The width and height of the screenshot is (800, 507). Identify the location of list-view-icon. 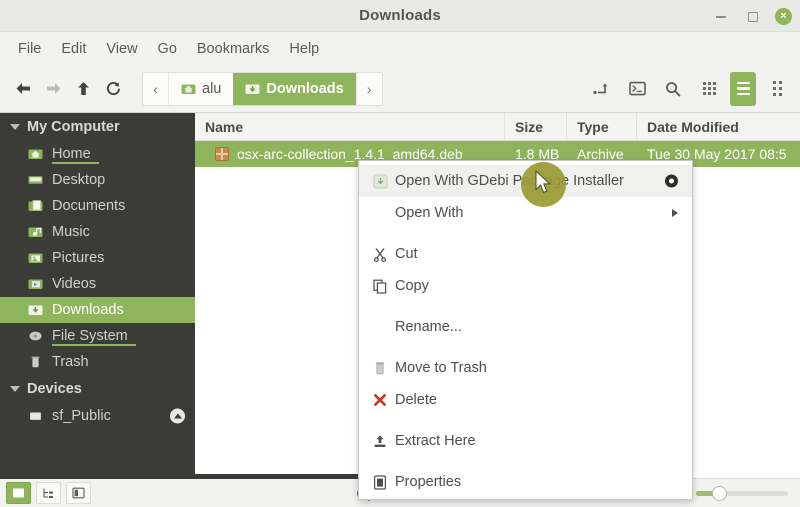
(743, 88).